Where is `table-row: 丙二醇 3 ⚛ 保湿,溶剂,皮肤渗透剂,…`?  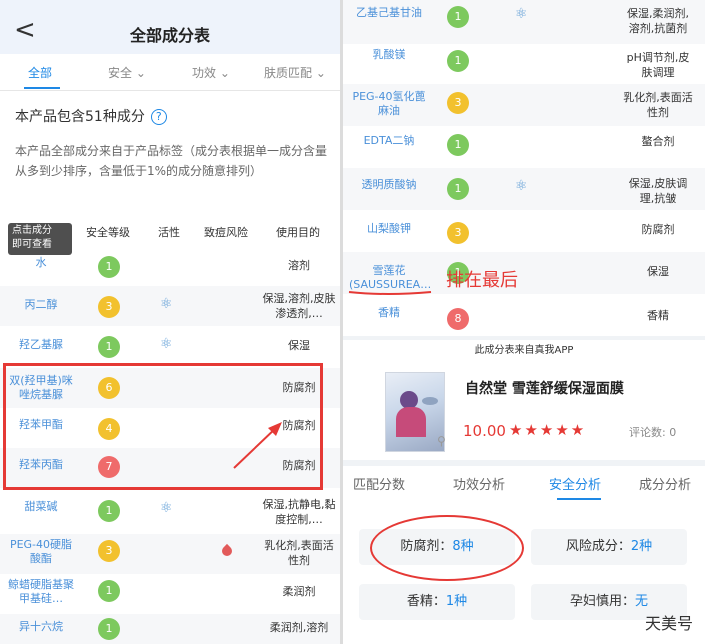
table-row: 丙二醇 3 ⚛ 保湿,溶剂,皮肤渗透剂,… is located at coordinates (170, 306).